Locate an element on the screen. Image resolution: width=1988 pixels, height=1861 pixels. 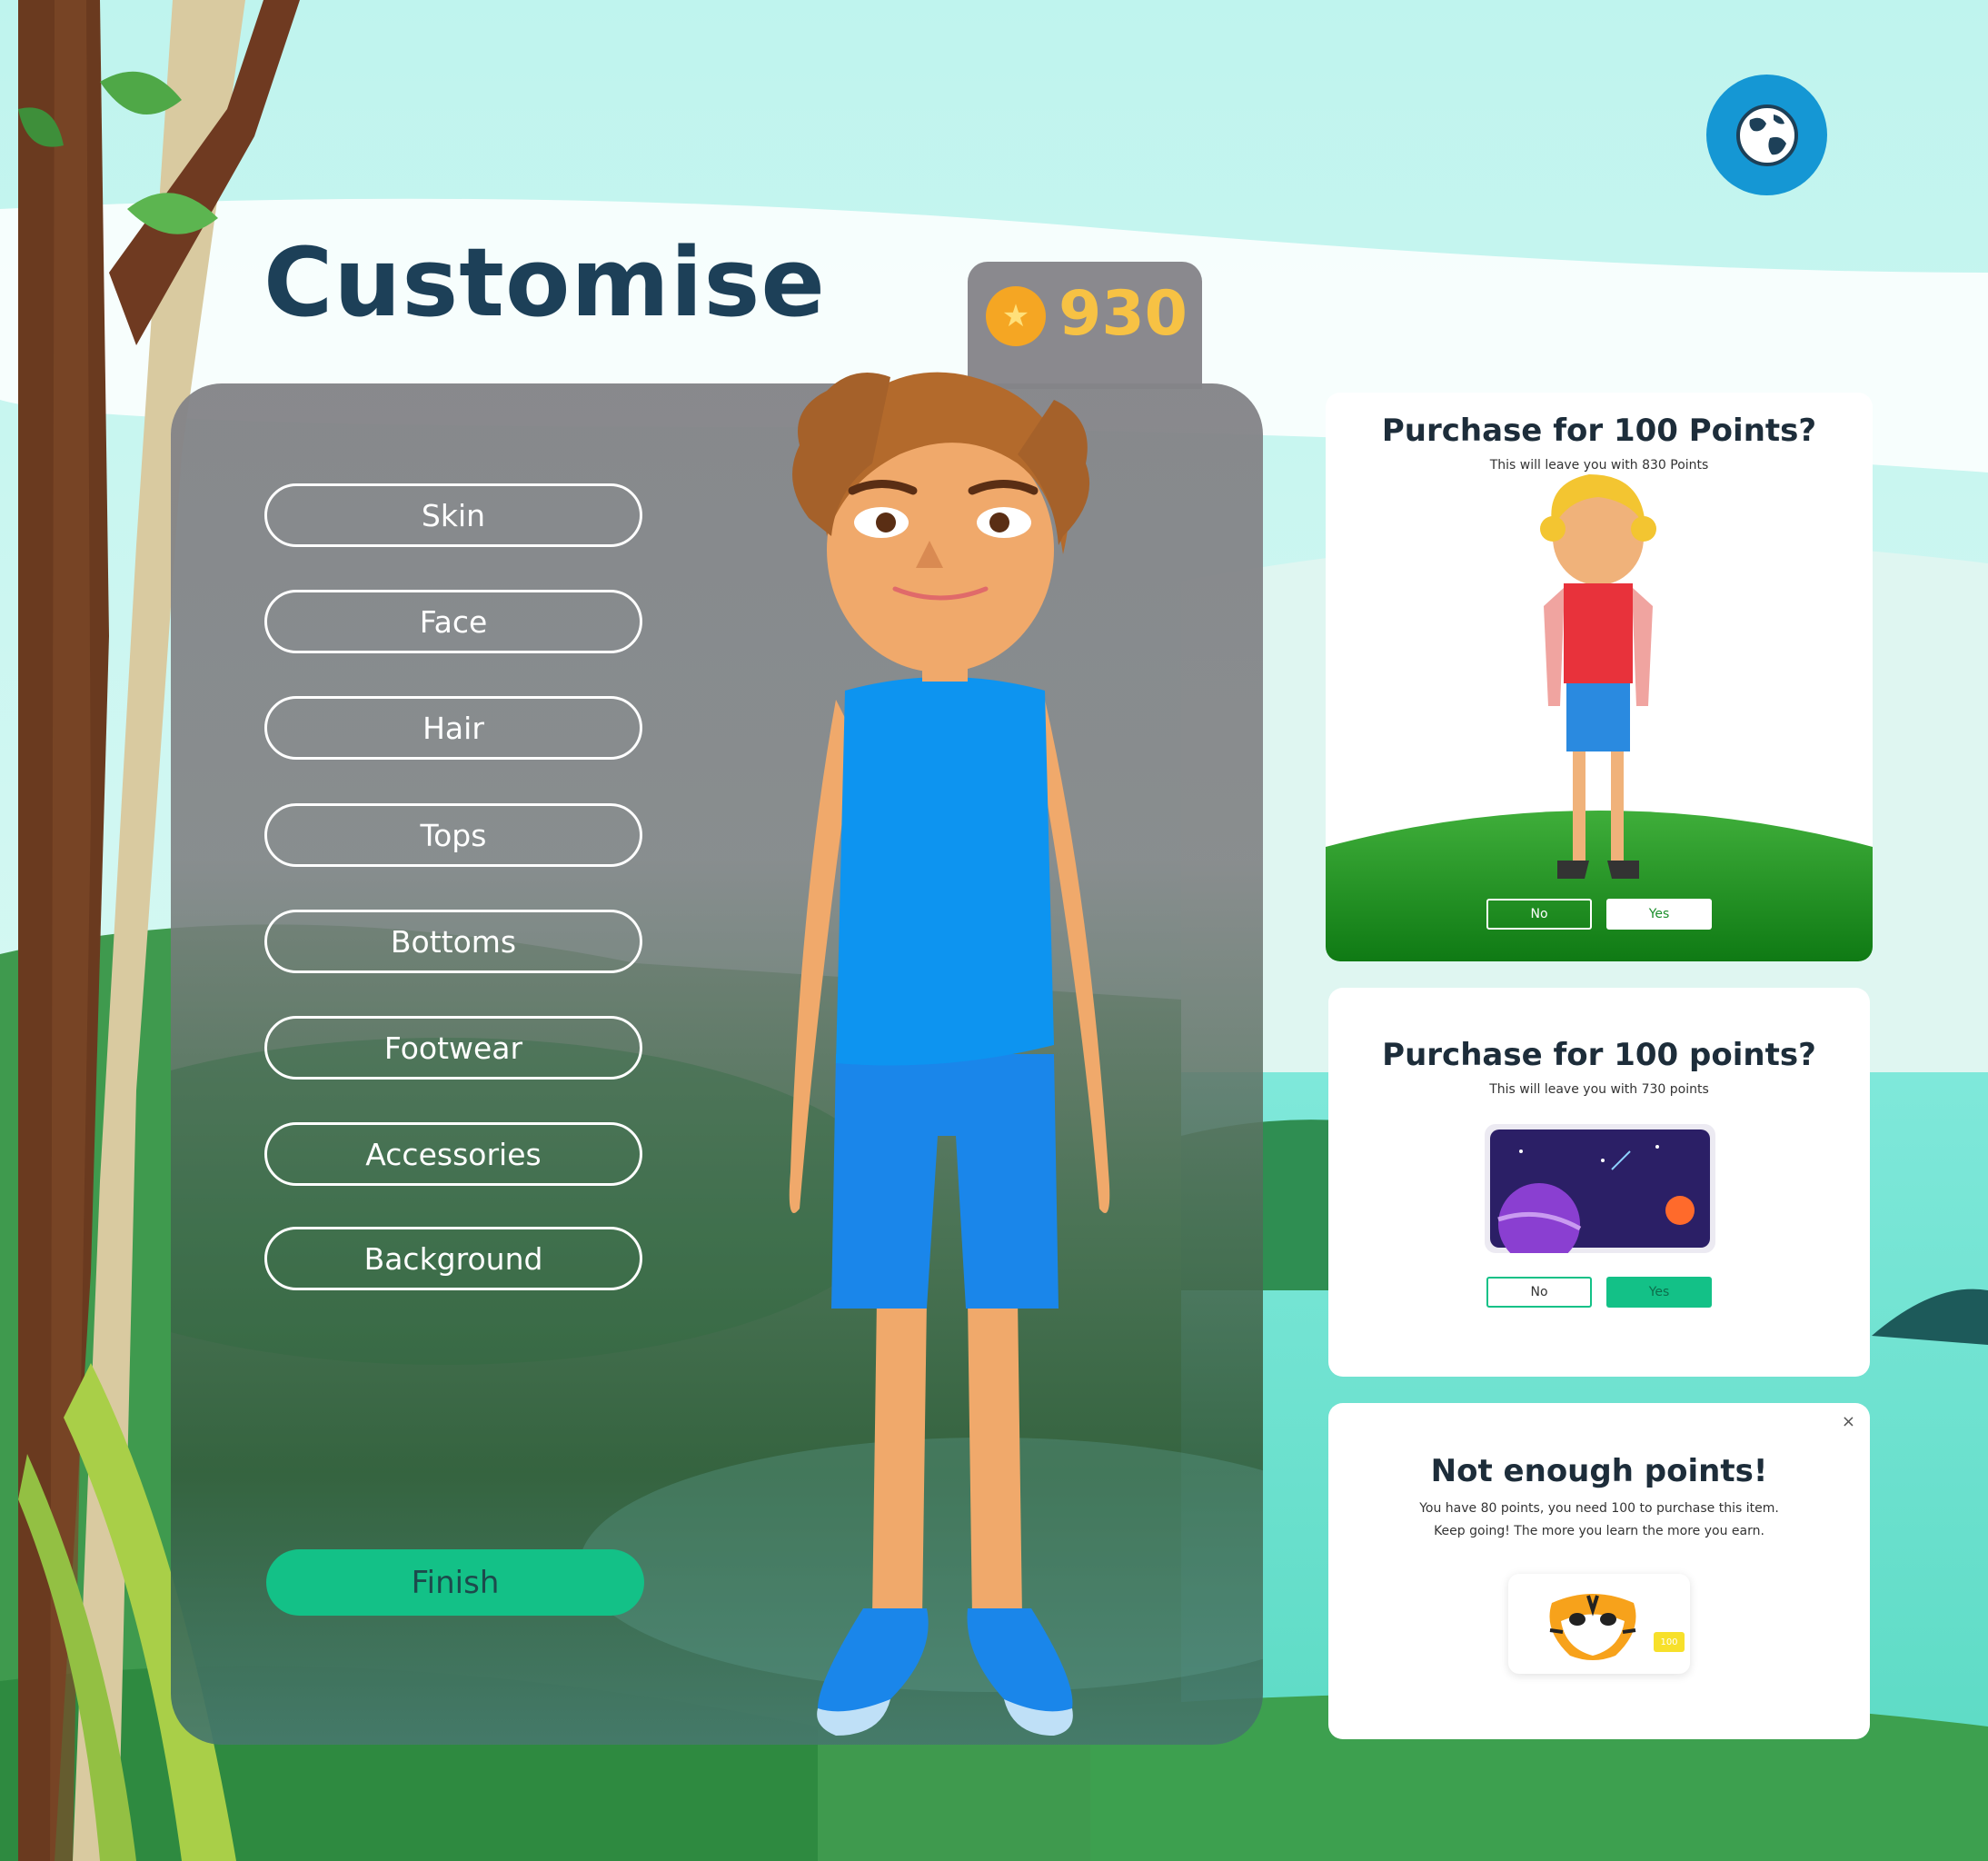
dialog-subtitle: This will leave you with 730 points is located at coordinates (1599, 1090).